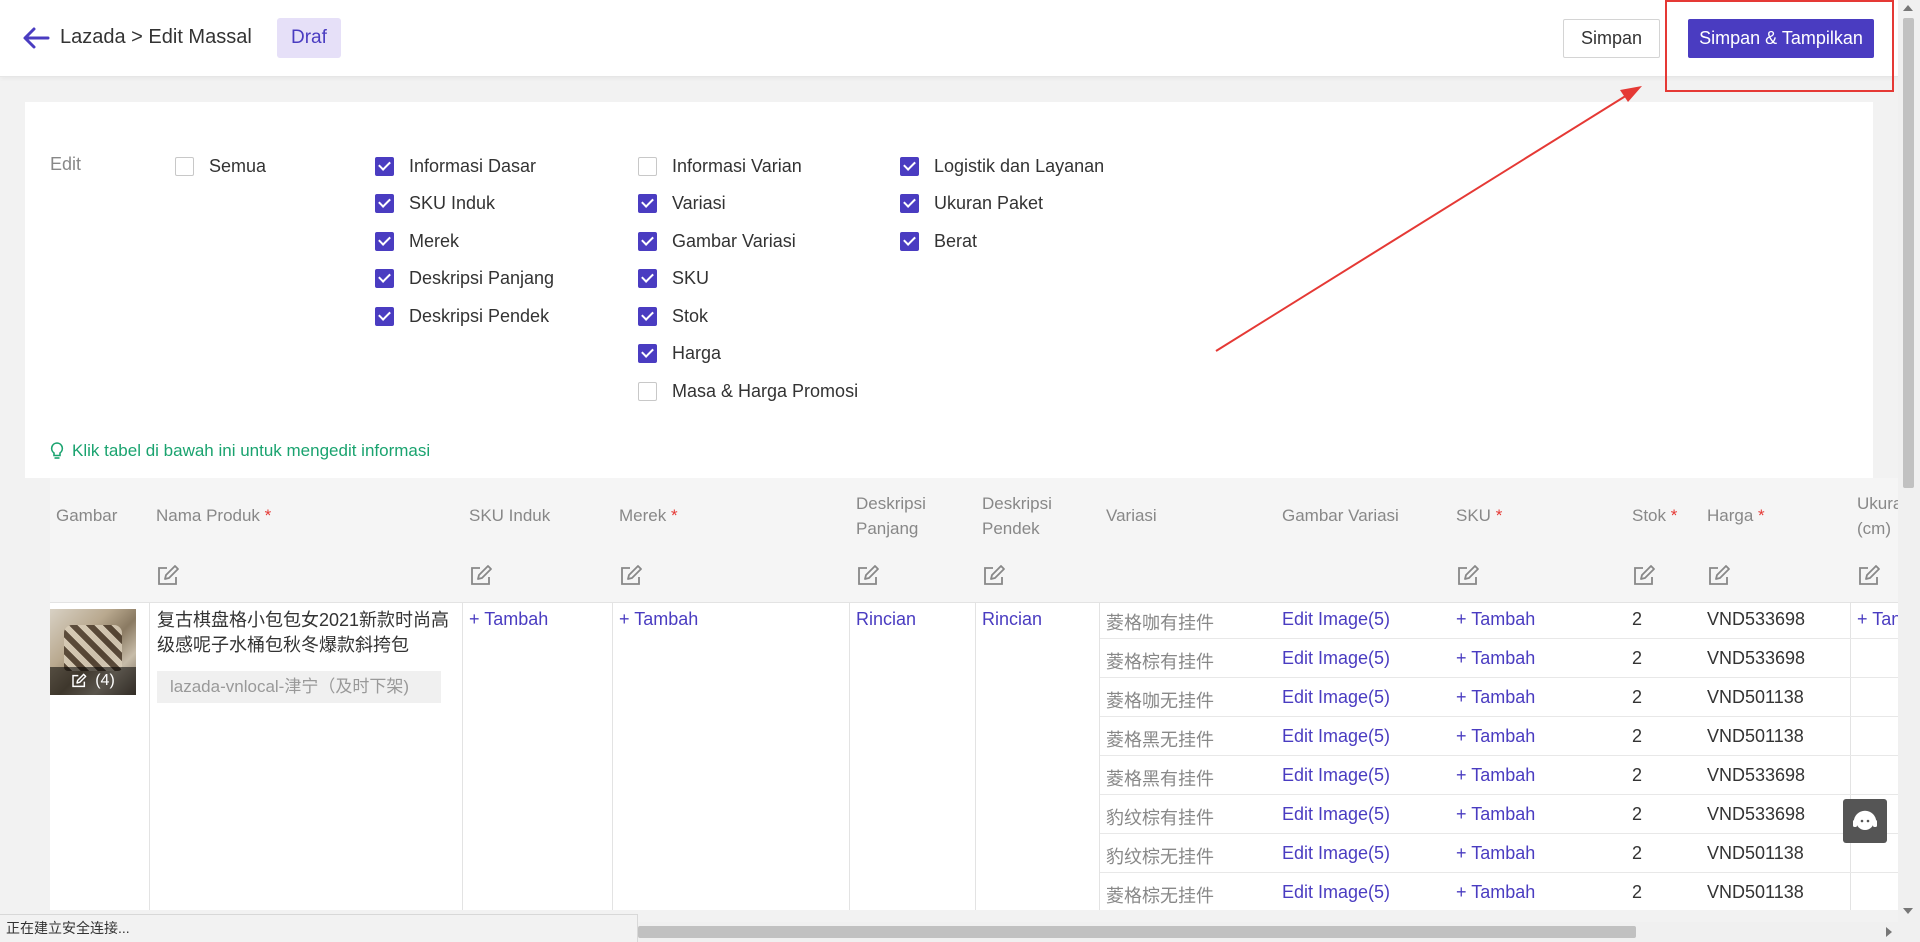 The width and height of the screenshot is (1920, 942). Describe the element at coordinates (1781, 38) in the screenshot. I see `save-and-publish-button: Simpan & Tampilkan` at that location.